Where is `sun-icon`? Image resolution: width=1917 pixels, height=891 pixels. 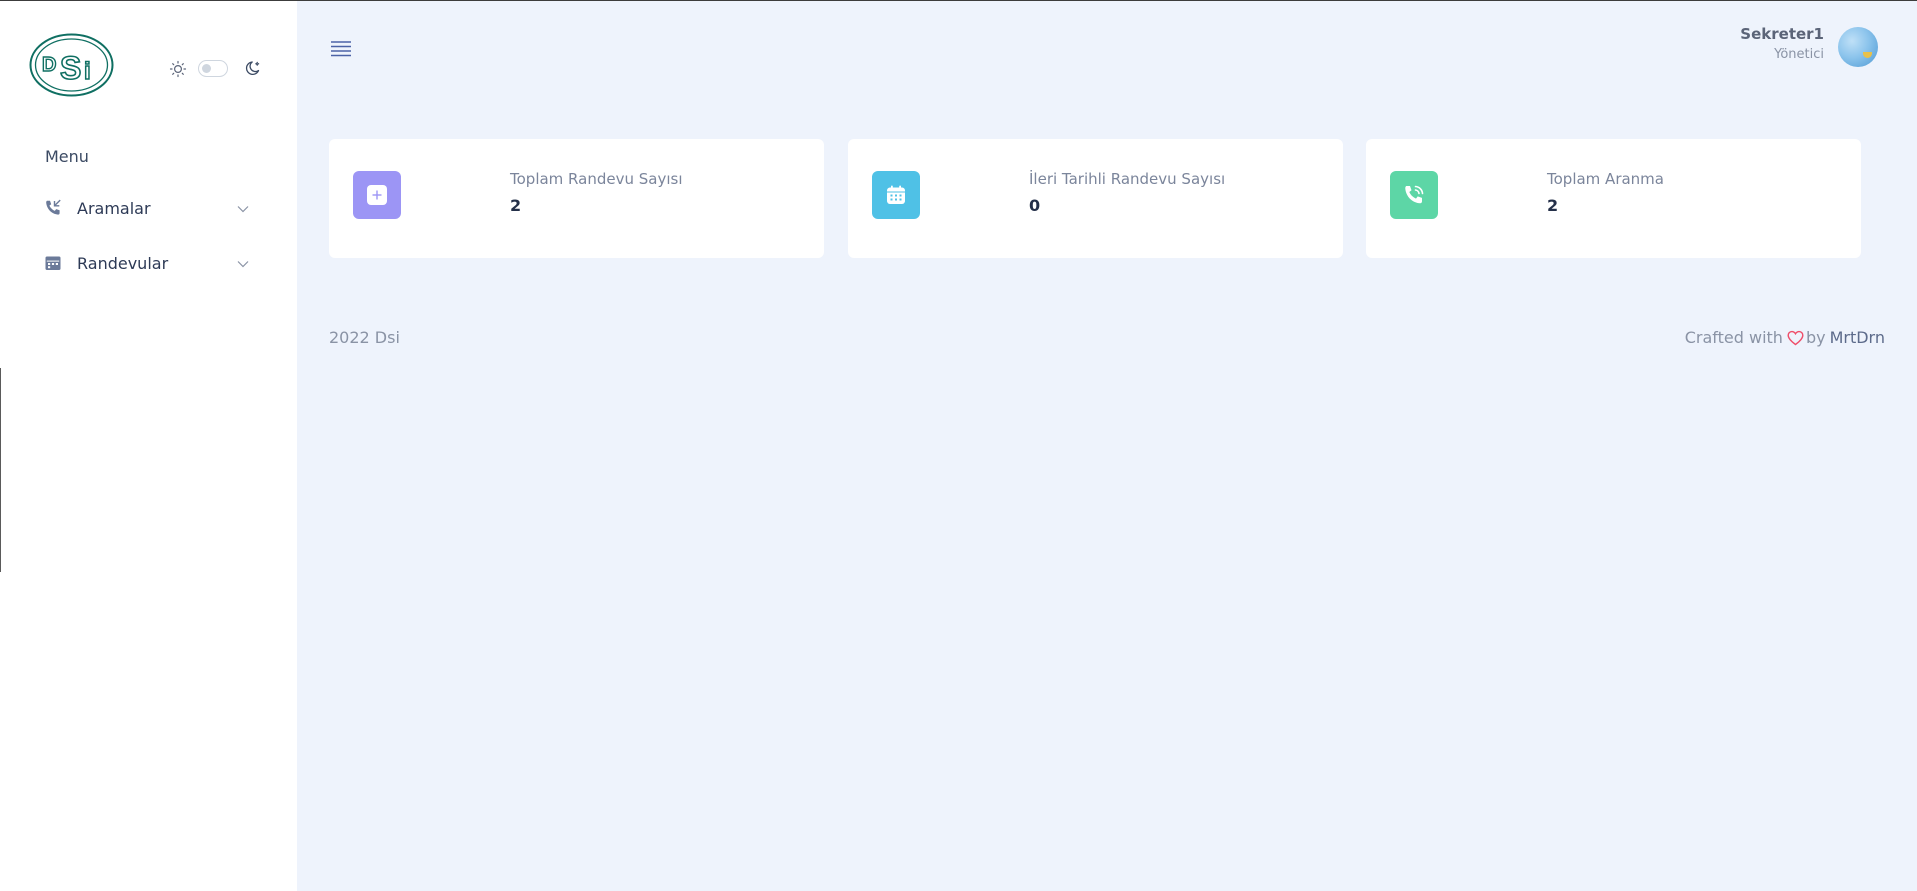
sun-icon is located at coordinates (178, 69).